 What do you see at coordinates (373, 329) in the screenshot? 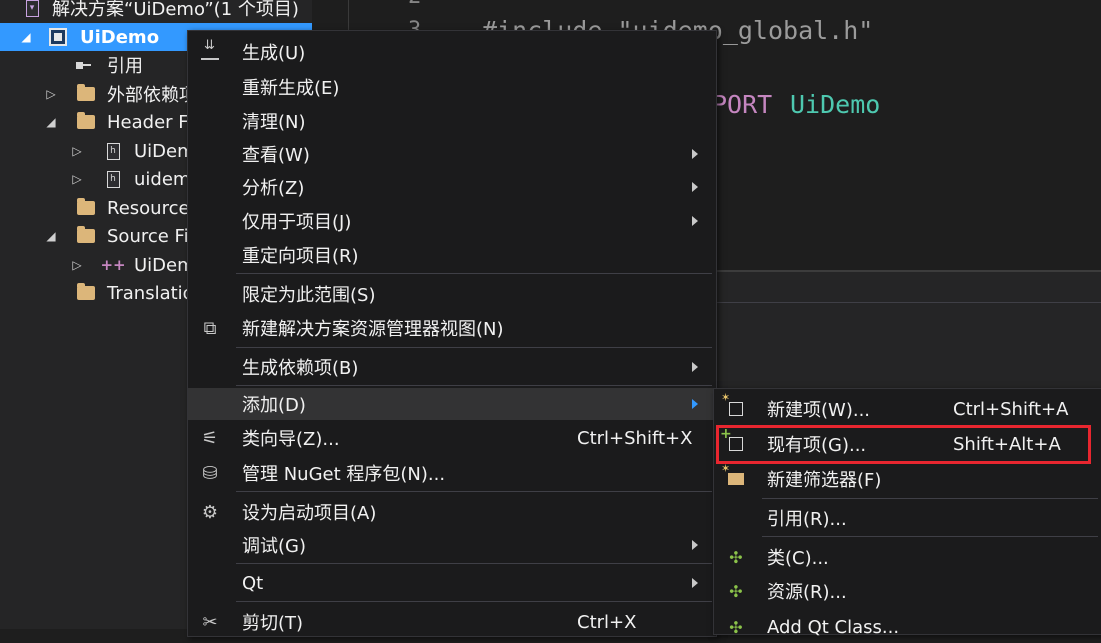
I see `menu-item-label: 新建解决方案资源管理器视图(N)` at bounding box center [373, 329].